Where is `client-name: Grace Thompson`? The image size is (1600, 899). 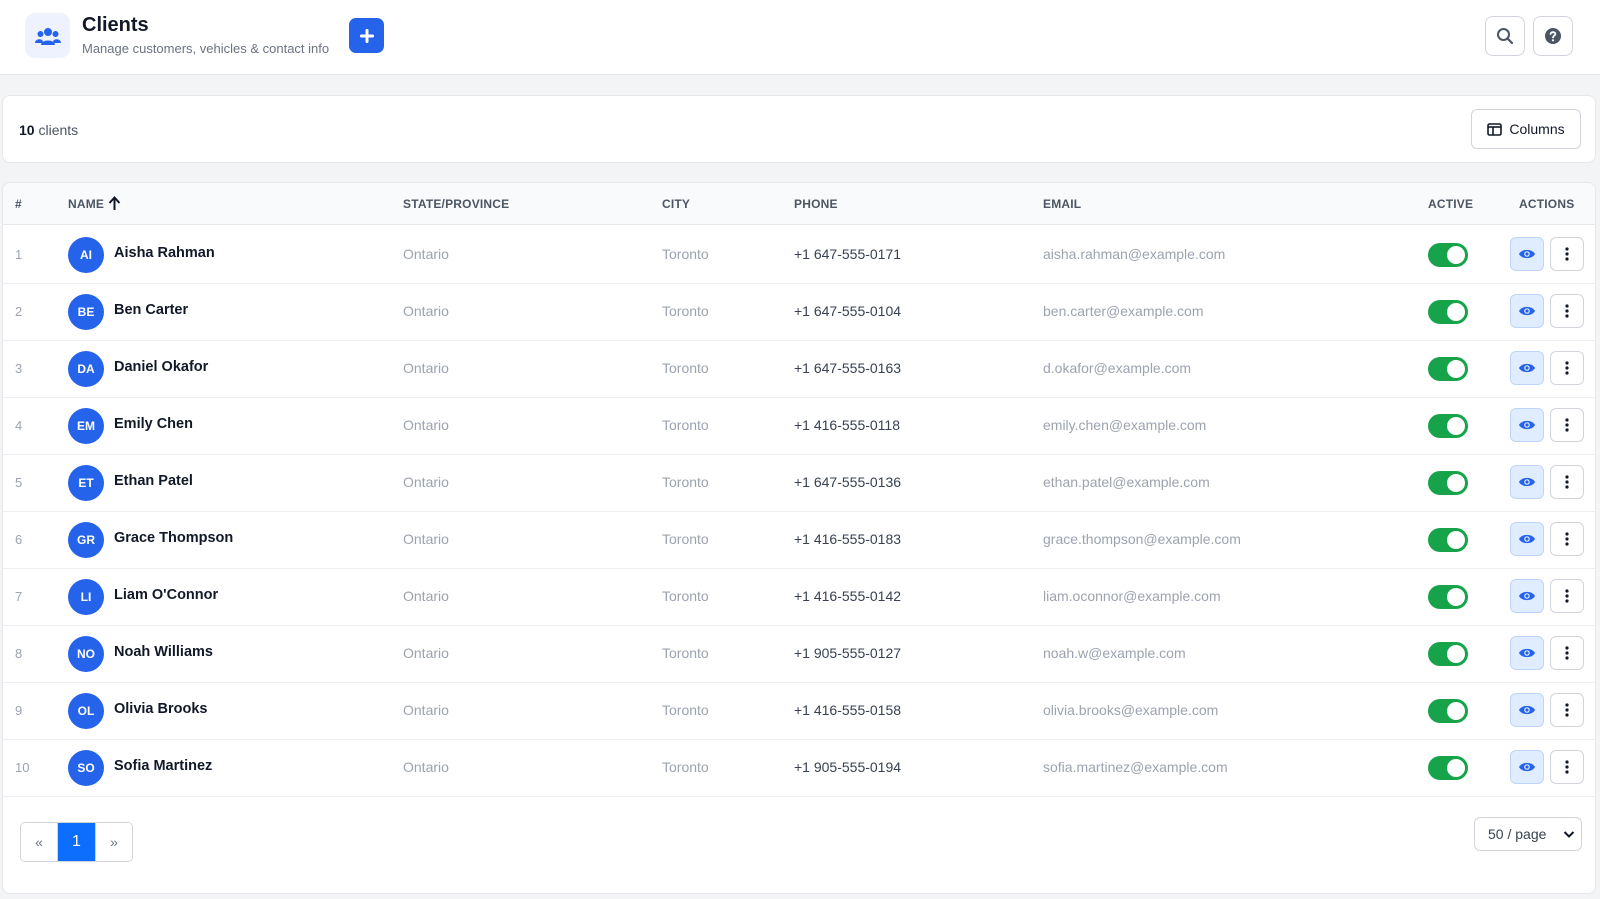 client-name: Grace Thompson is located at coordinates (173, 538).